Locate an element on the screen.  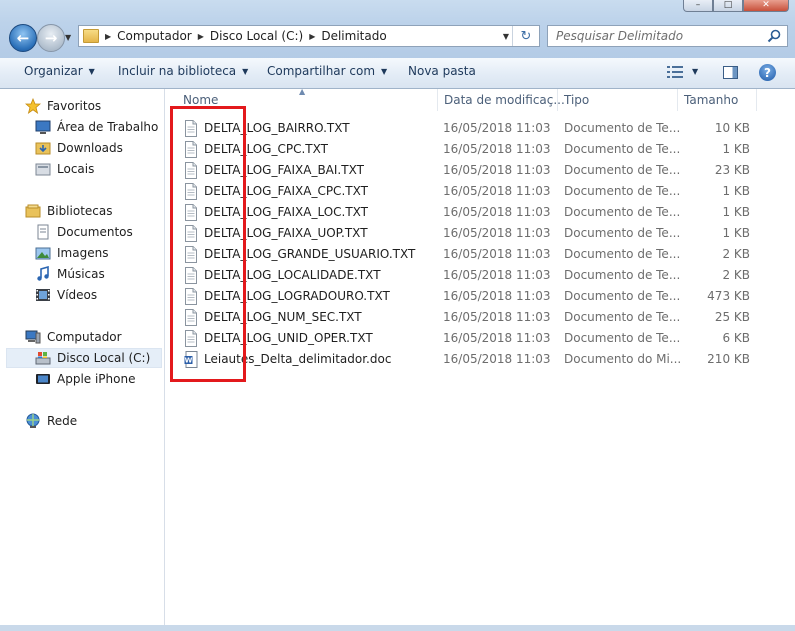
forward-arrow-icon: → is located at coordinates (51, 38).